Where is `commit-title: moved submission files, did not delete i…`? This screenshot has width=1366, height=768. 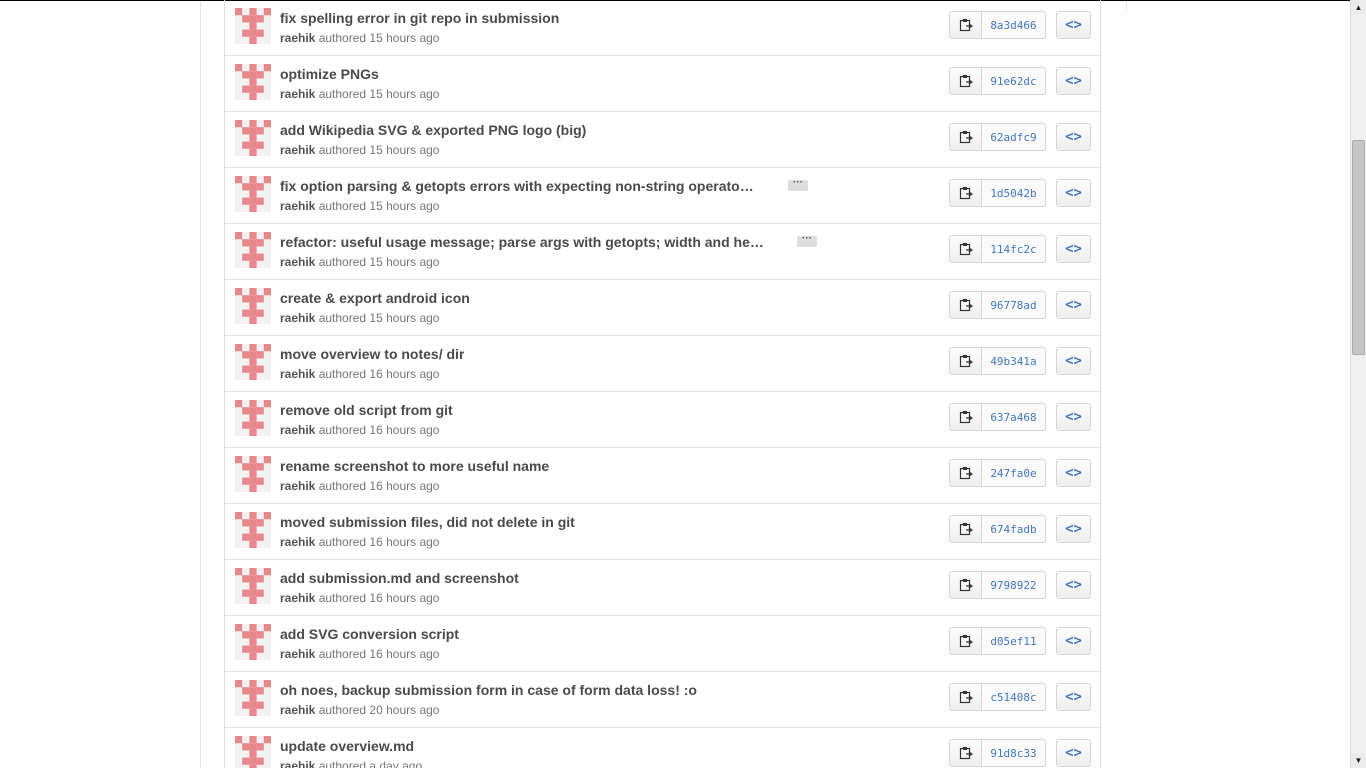
commit-title: moved submission files, did not delete i… is located at coordinates (427, 523).